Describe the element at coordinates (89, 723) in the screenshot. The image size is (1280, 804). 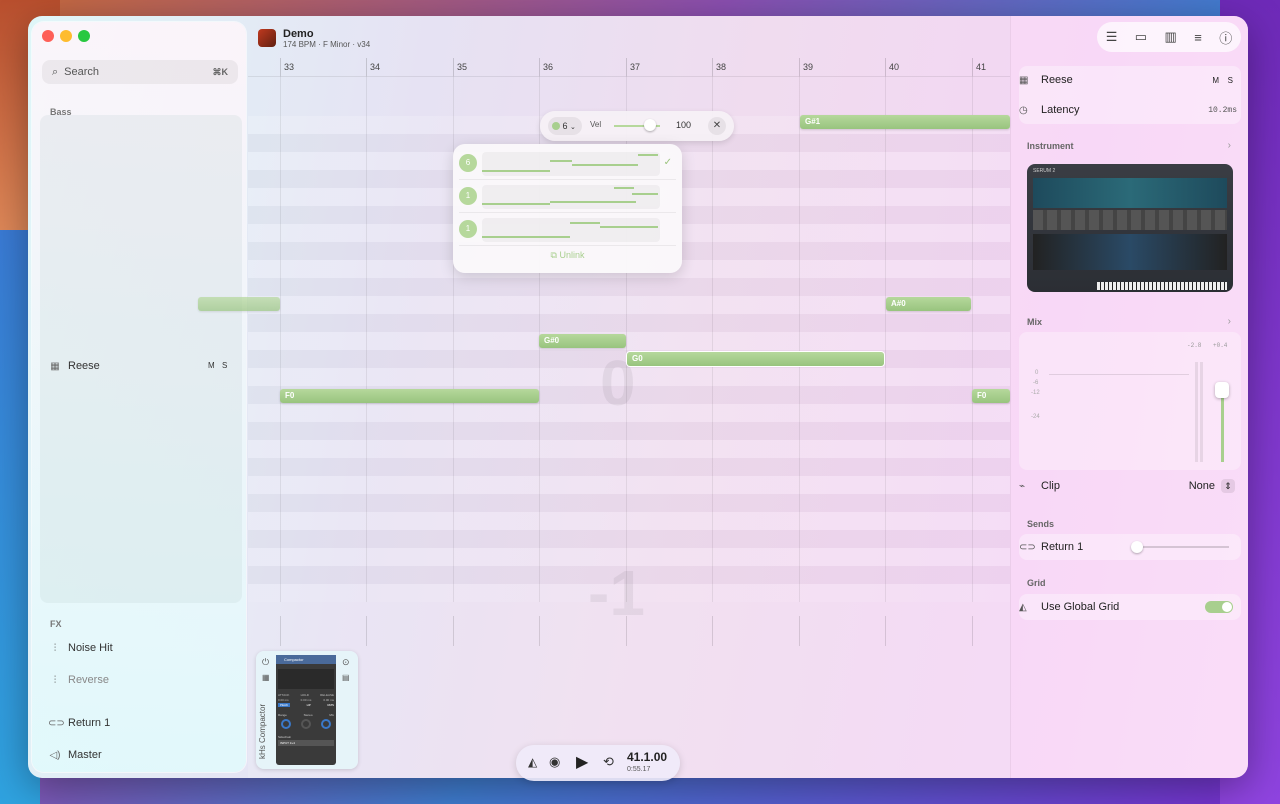
I see `track-name: Return 1` at that location.